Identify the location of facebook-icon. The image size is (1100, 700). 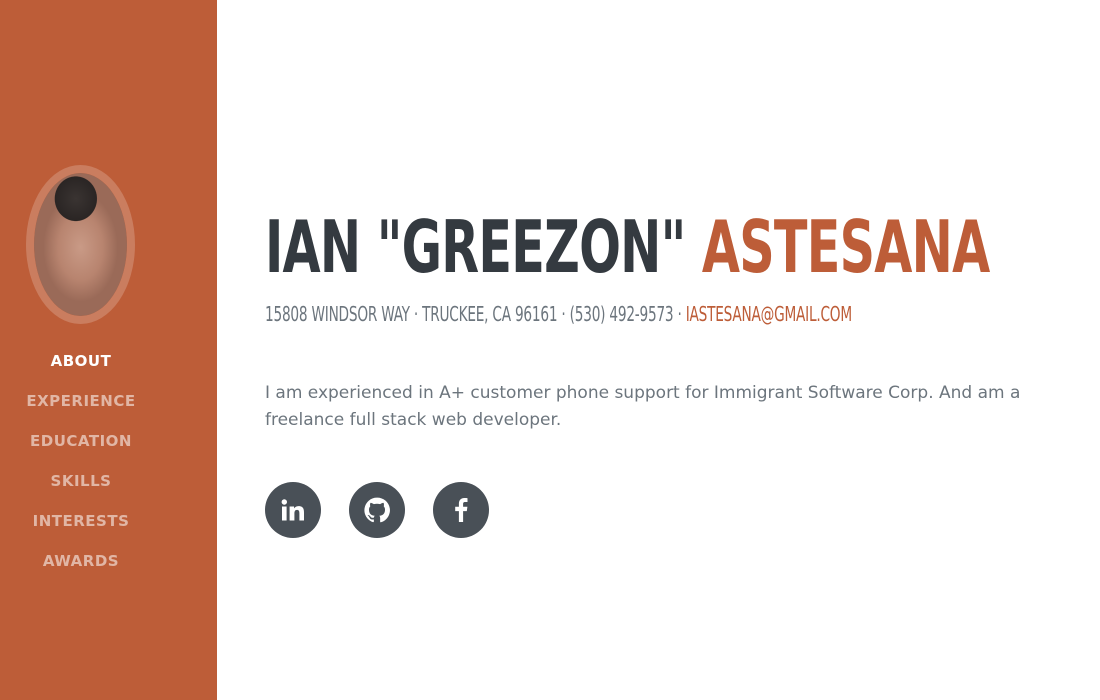
(461, 510).